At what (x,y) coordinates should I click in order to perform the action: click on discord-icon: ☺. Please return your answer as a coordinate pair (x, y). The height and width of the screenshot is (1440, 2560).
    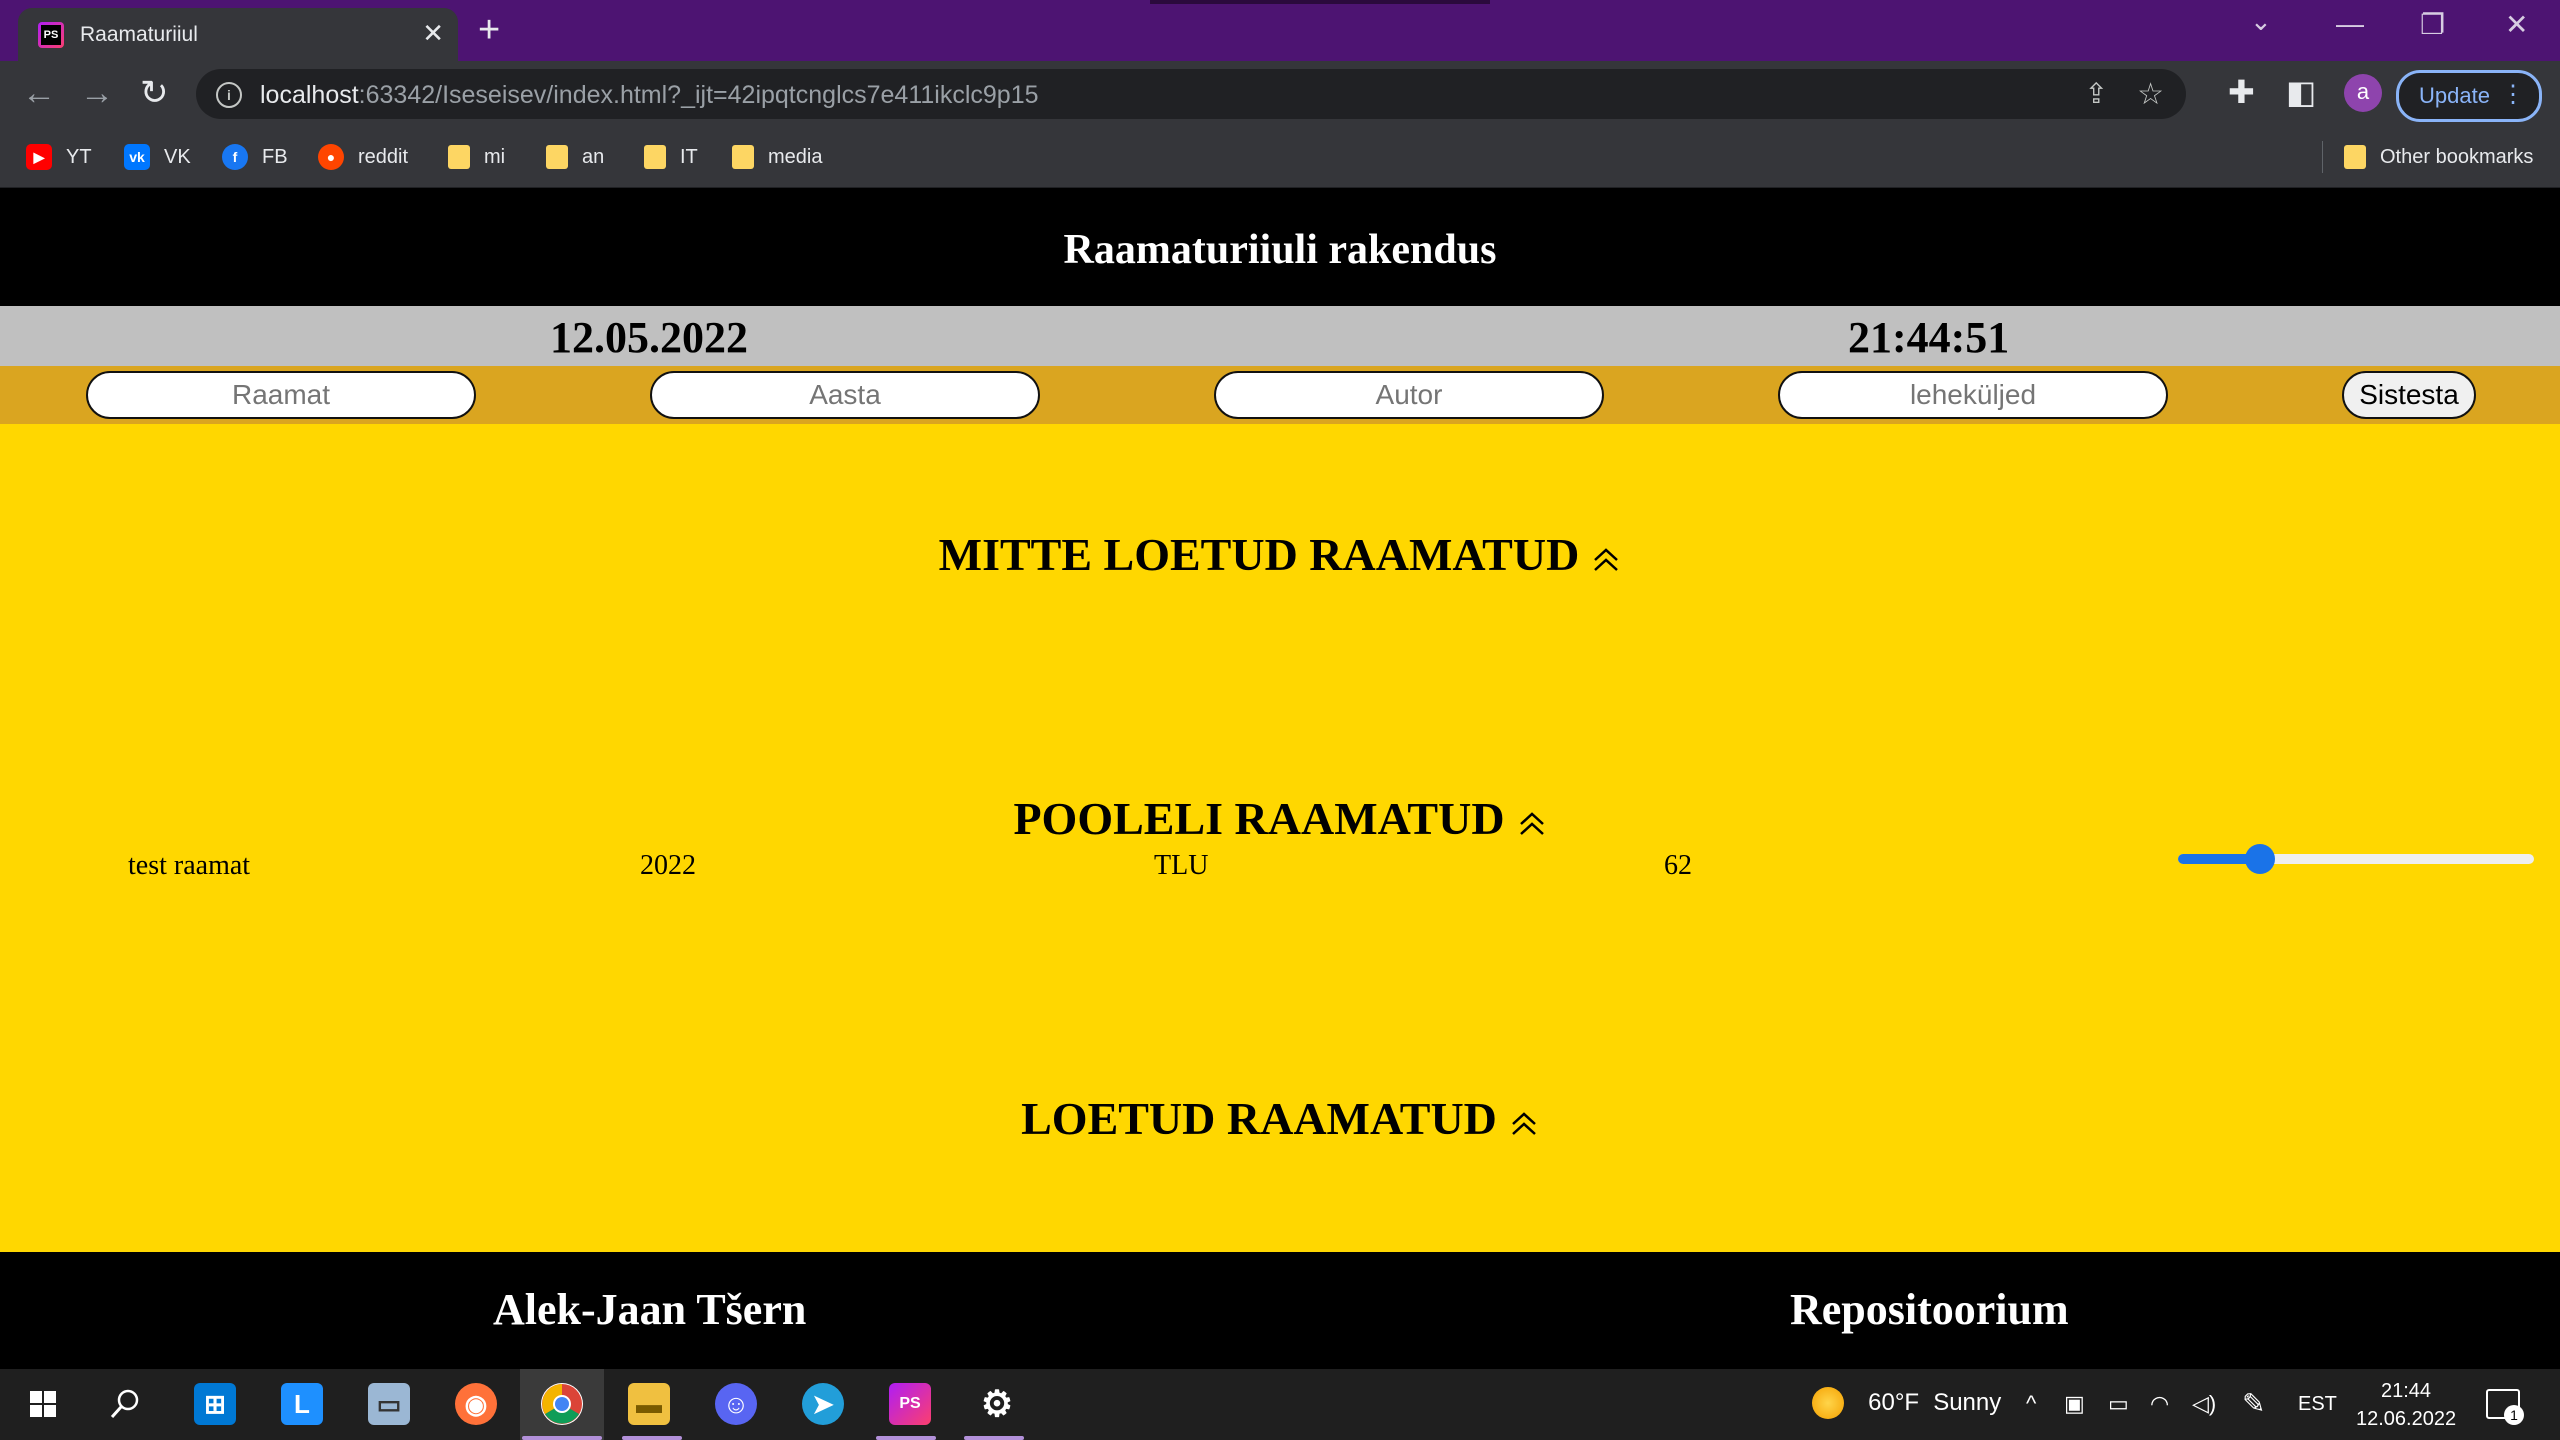
    Looking at the image, I should click on (736, 1404).